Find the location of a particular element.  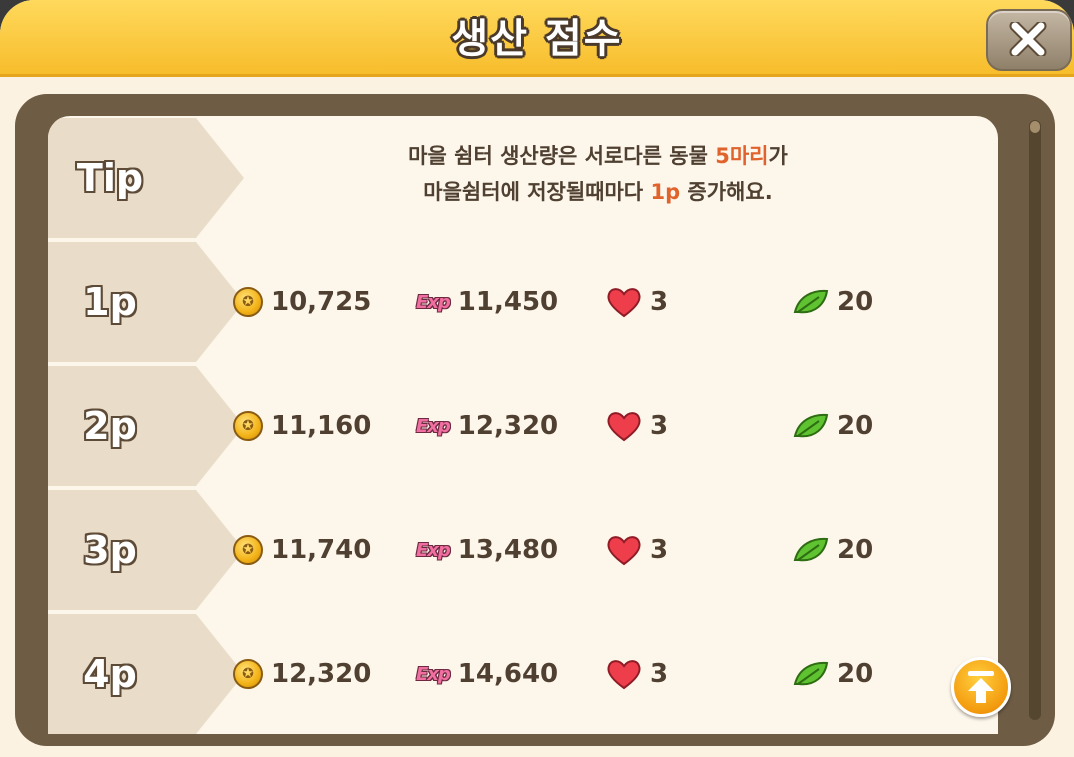

exp-reward: Exp 12,320 is located at coordinates (487, 426).